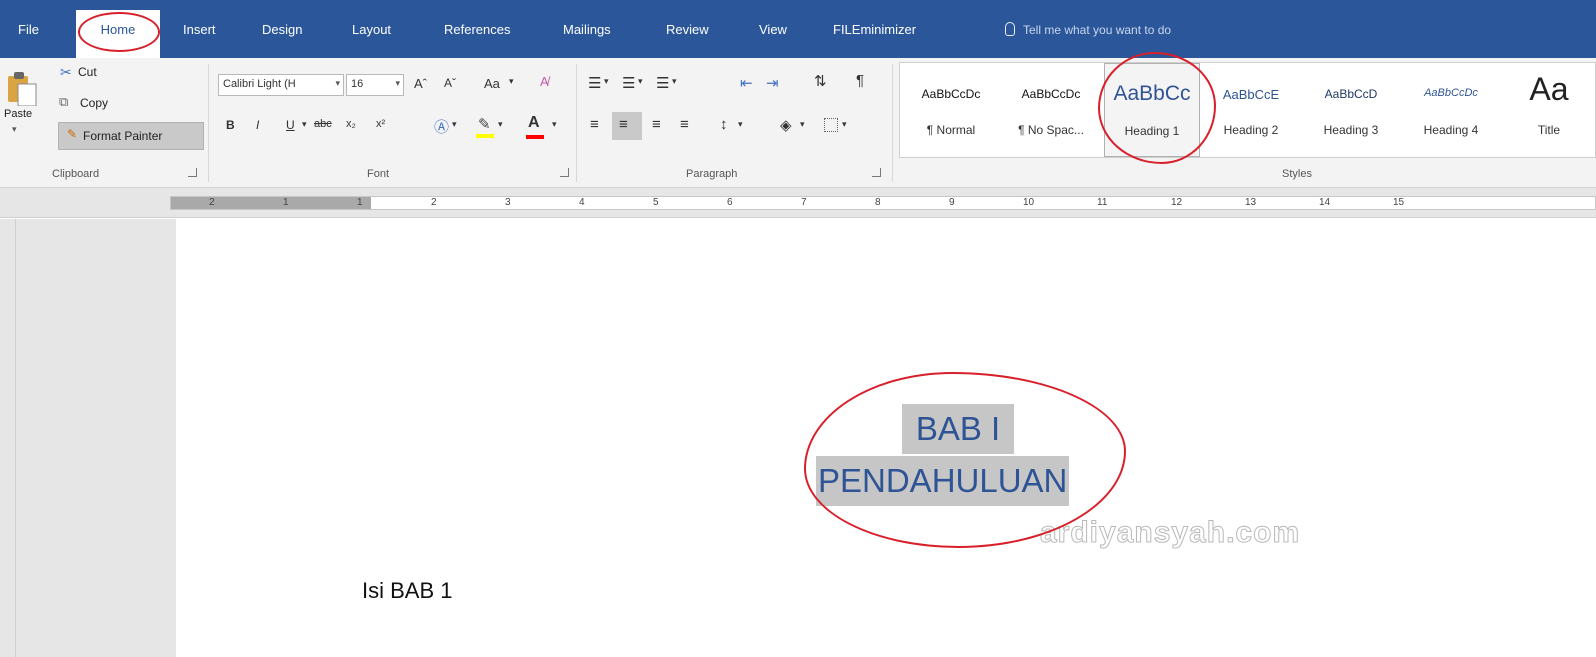 This screenshot has height=657, width=1596. Describe the element at coordinates (1451, 110) in the screenshot. I see `style-heading-4: AaBbCcDc Heading 4` at that location.